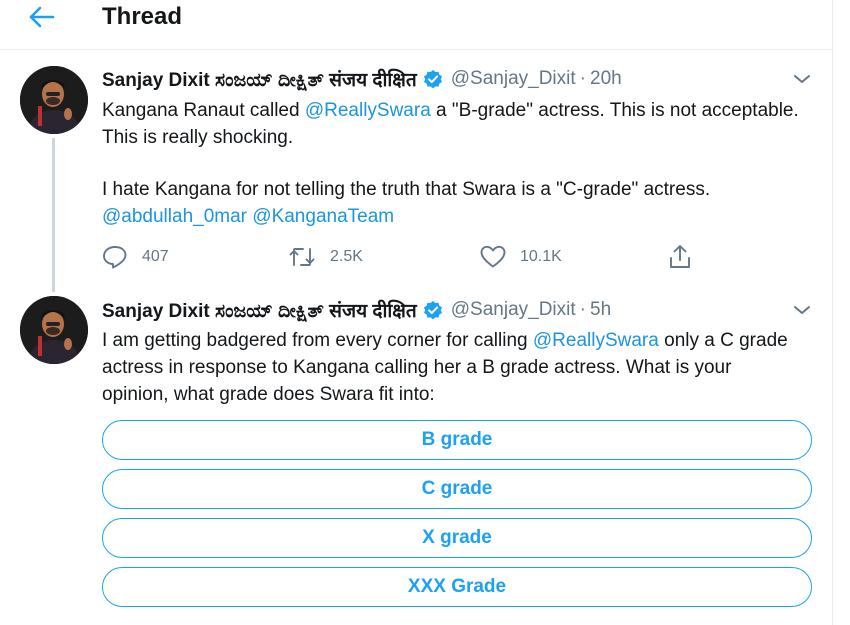  Describe the element at coordinates (600, 310) in the screenshot. I see `tweet-timestamp: 5h` at that location.